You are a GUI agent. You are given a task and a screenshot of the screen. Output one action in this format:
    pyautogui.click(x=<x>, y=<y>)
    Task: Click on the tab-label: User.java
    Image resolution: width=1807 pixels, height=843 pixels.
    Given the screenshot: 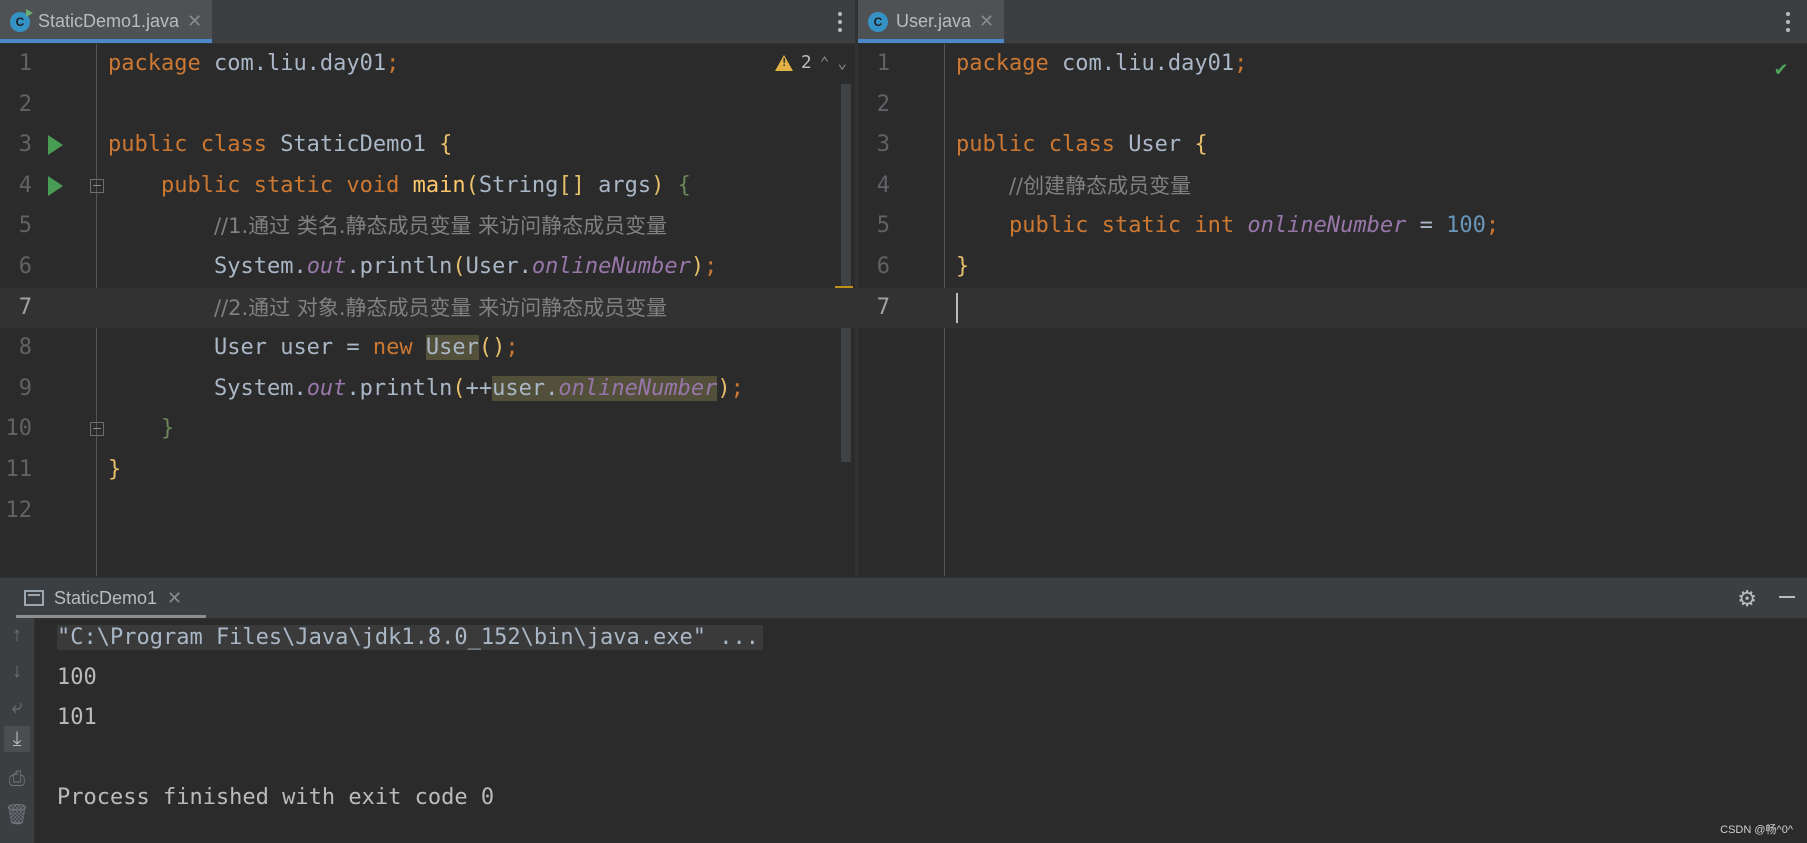 What is the action you would take?
    pyautogui.click(x=934, y=21)
    